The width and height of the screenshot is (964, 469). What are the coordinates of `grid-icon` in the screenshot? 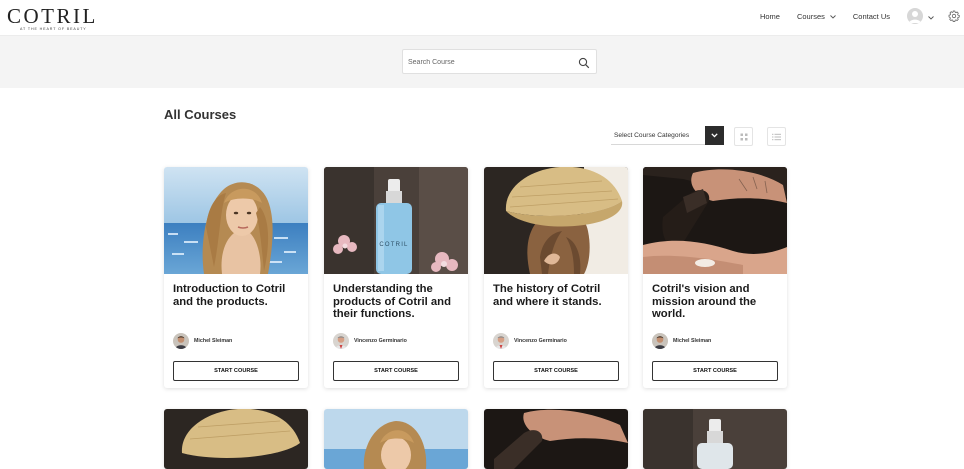 It's located at (743, 136).